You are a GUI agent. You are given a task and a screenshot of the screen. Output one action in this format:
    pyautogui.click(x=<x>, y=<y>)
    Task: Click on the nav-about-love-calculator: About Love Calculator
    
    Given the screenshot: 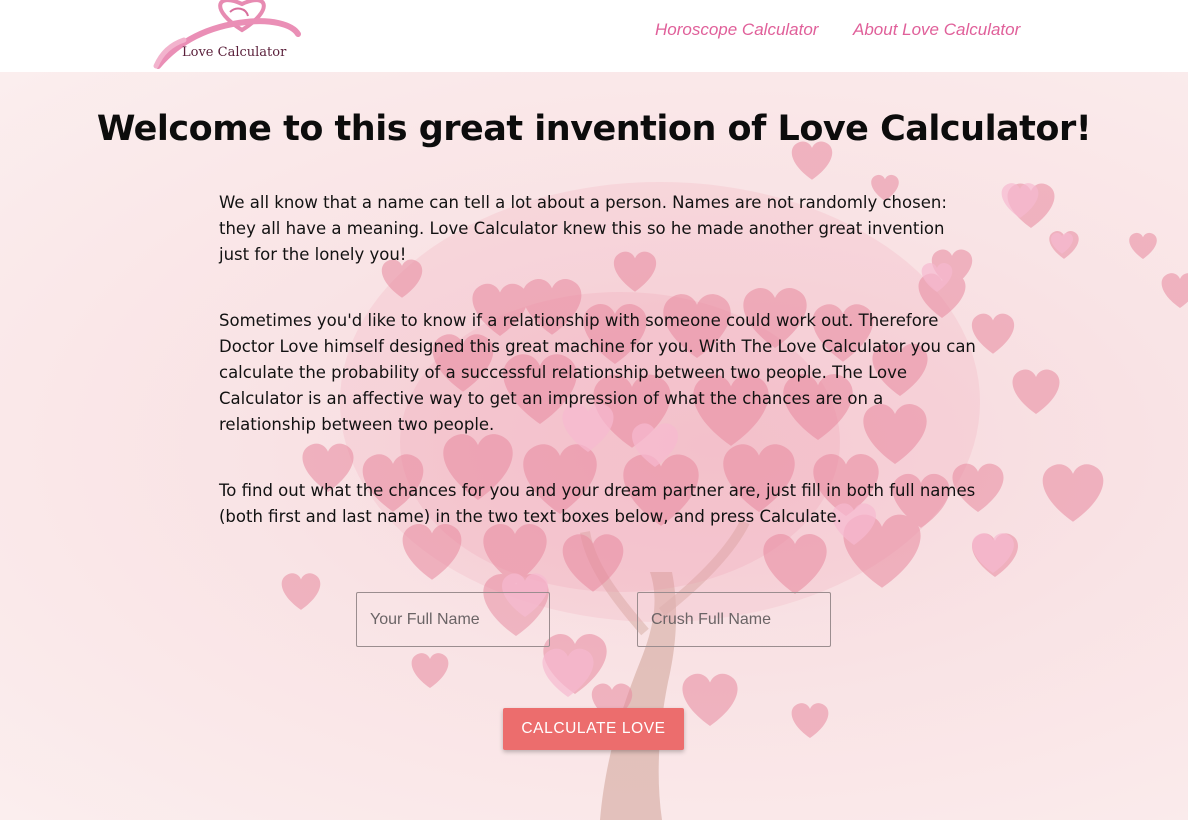 What is the action you would take?
    pyautogui.click(x=936, y=30)
    